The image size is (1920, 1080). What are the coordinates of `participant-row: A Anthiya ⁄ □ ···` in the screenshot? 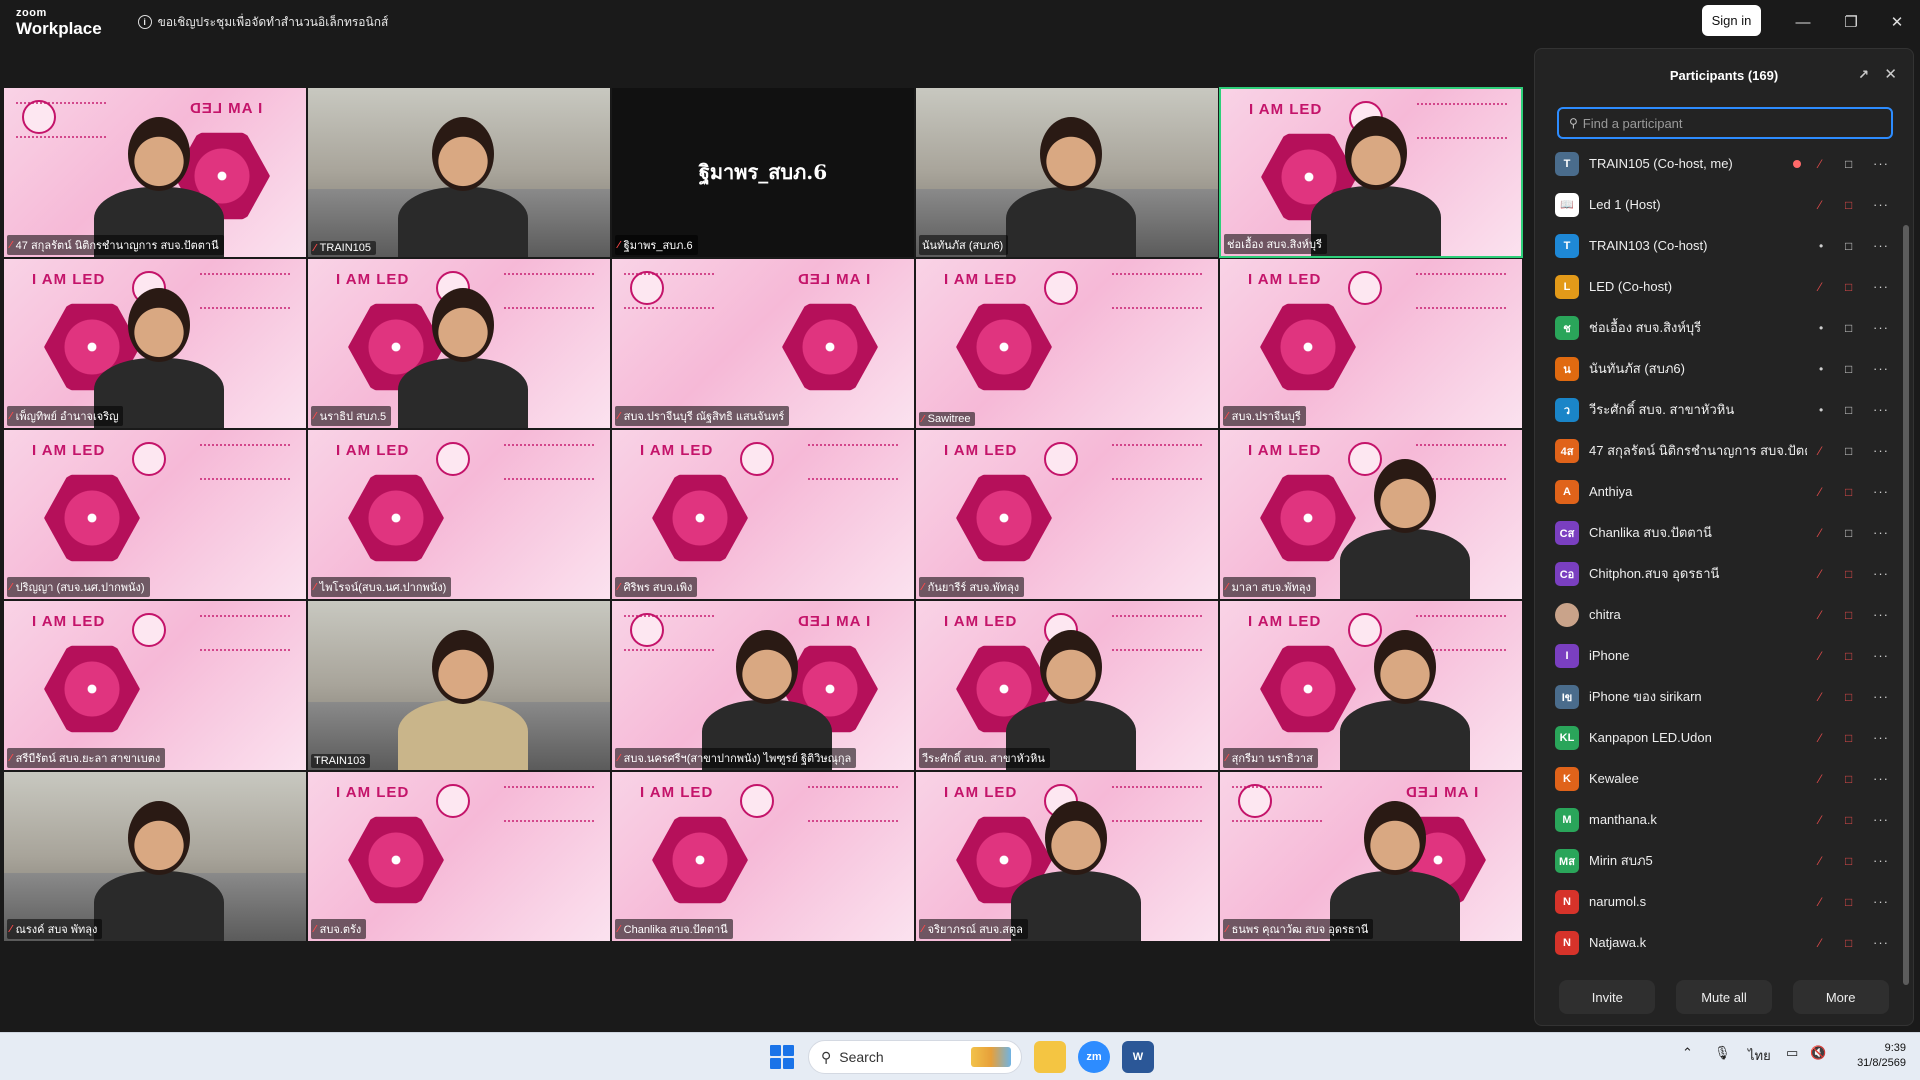 It's located at (1717, 491).